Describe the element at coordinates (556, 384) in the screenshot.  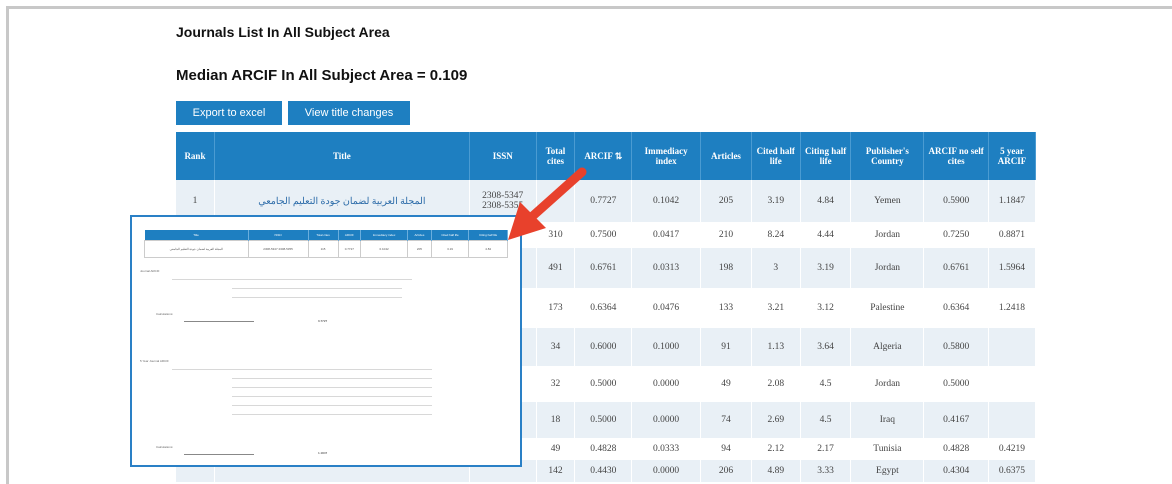
I see `cell-cites: 32` at that location.